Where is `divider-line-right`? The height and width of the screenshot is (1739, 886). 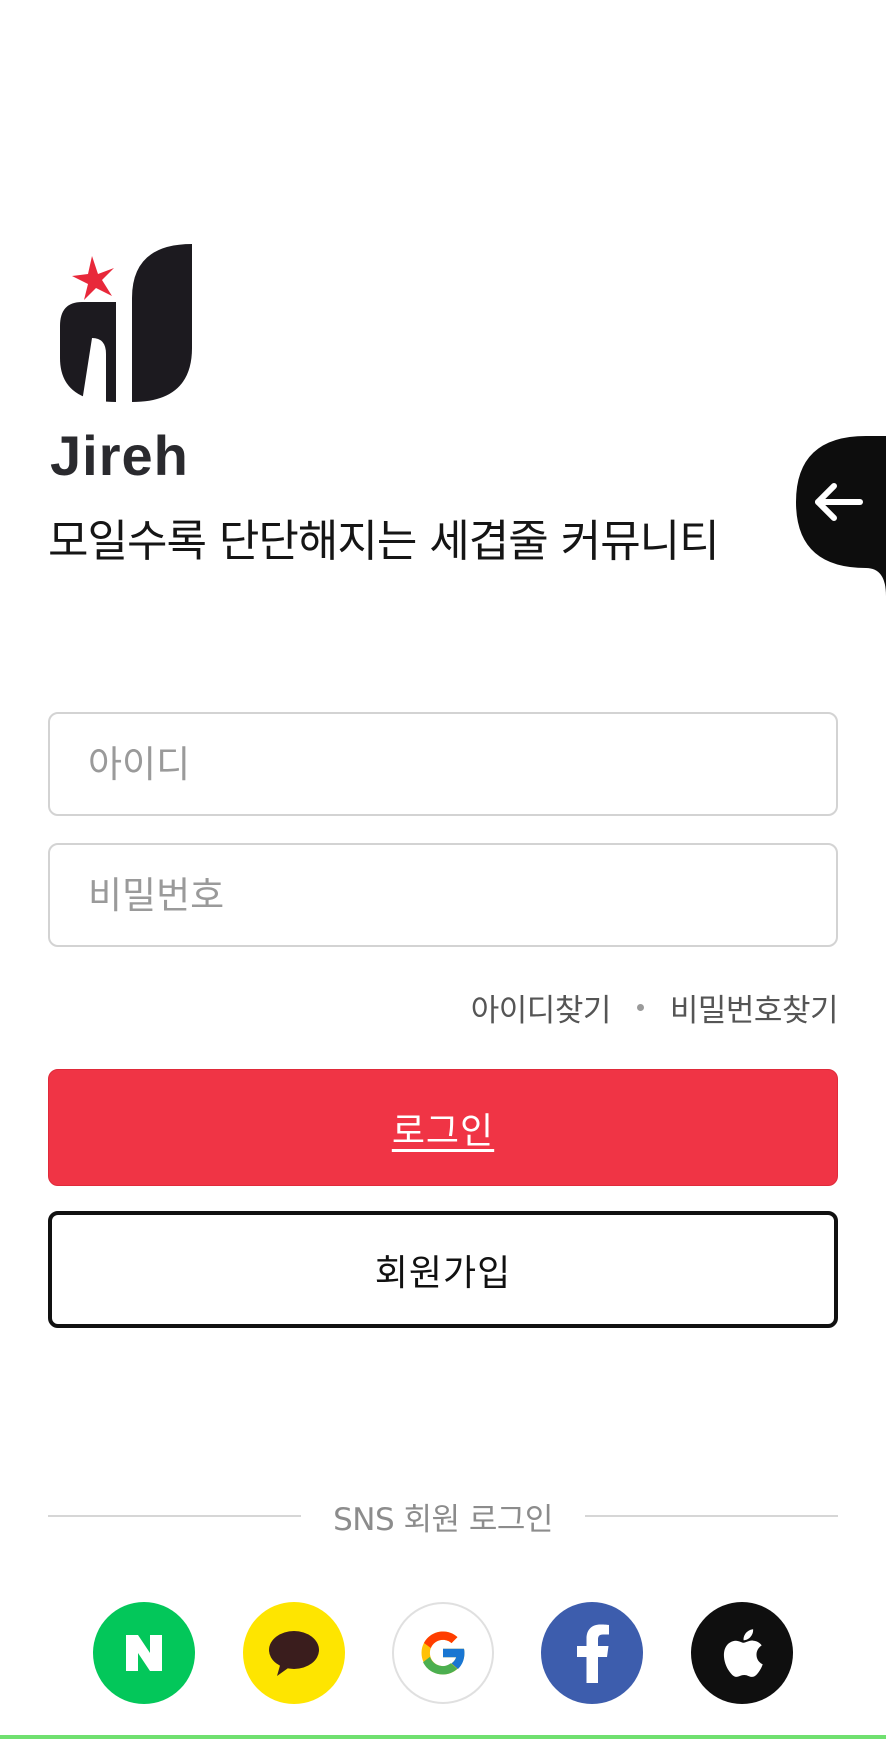 divider-line-right is located at coordinates (711, 1516).